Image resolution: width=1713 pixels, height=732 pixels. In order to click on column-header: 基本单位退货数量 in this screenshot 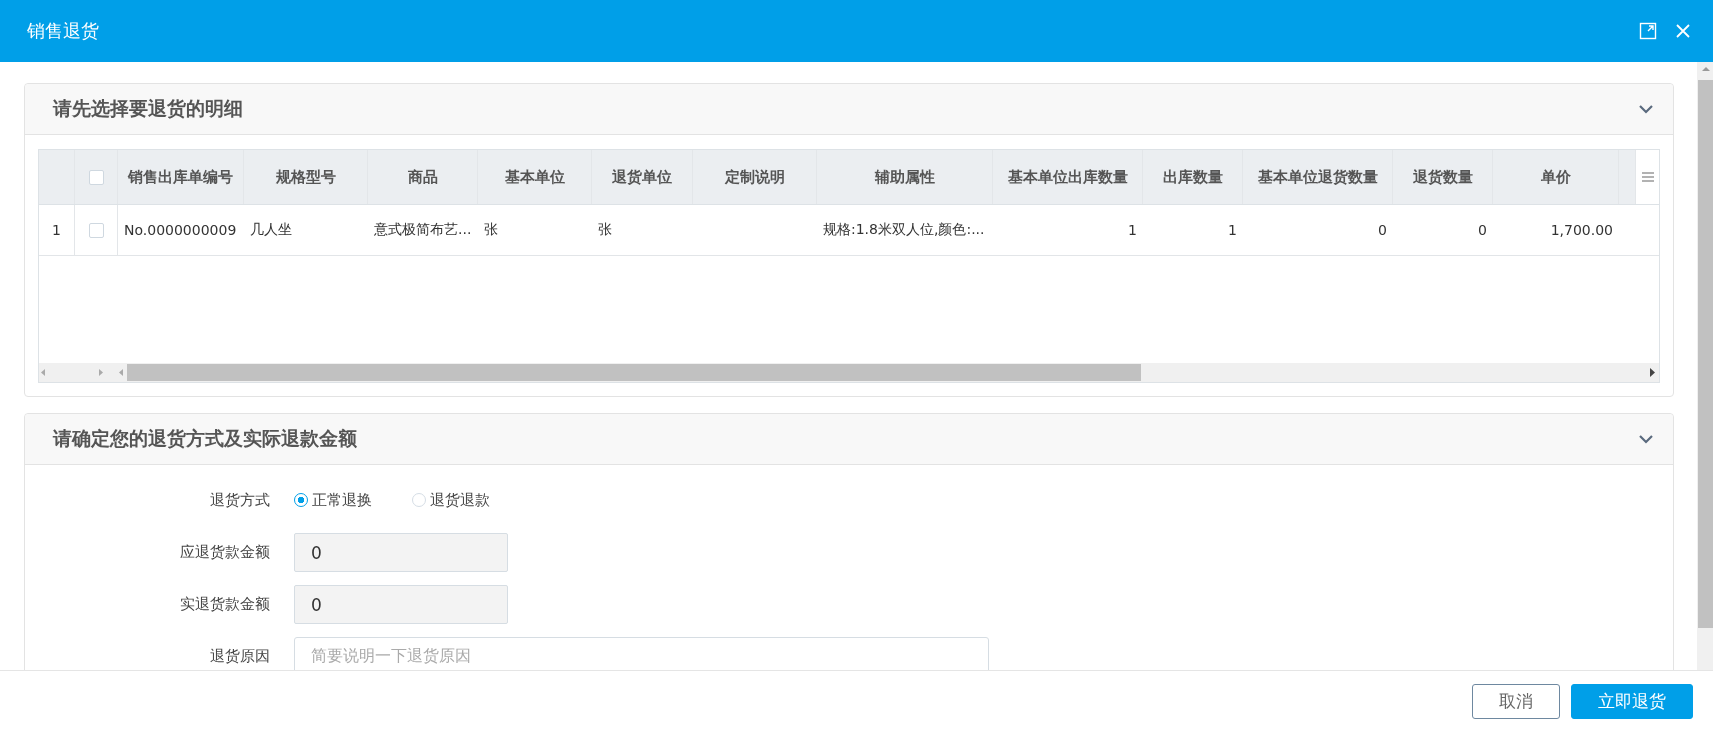, I will do `click(1317, 177)`.